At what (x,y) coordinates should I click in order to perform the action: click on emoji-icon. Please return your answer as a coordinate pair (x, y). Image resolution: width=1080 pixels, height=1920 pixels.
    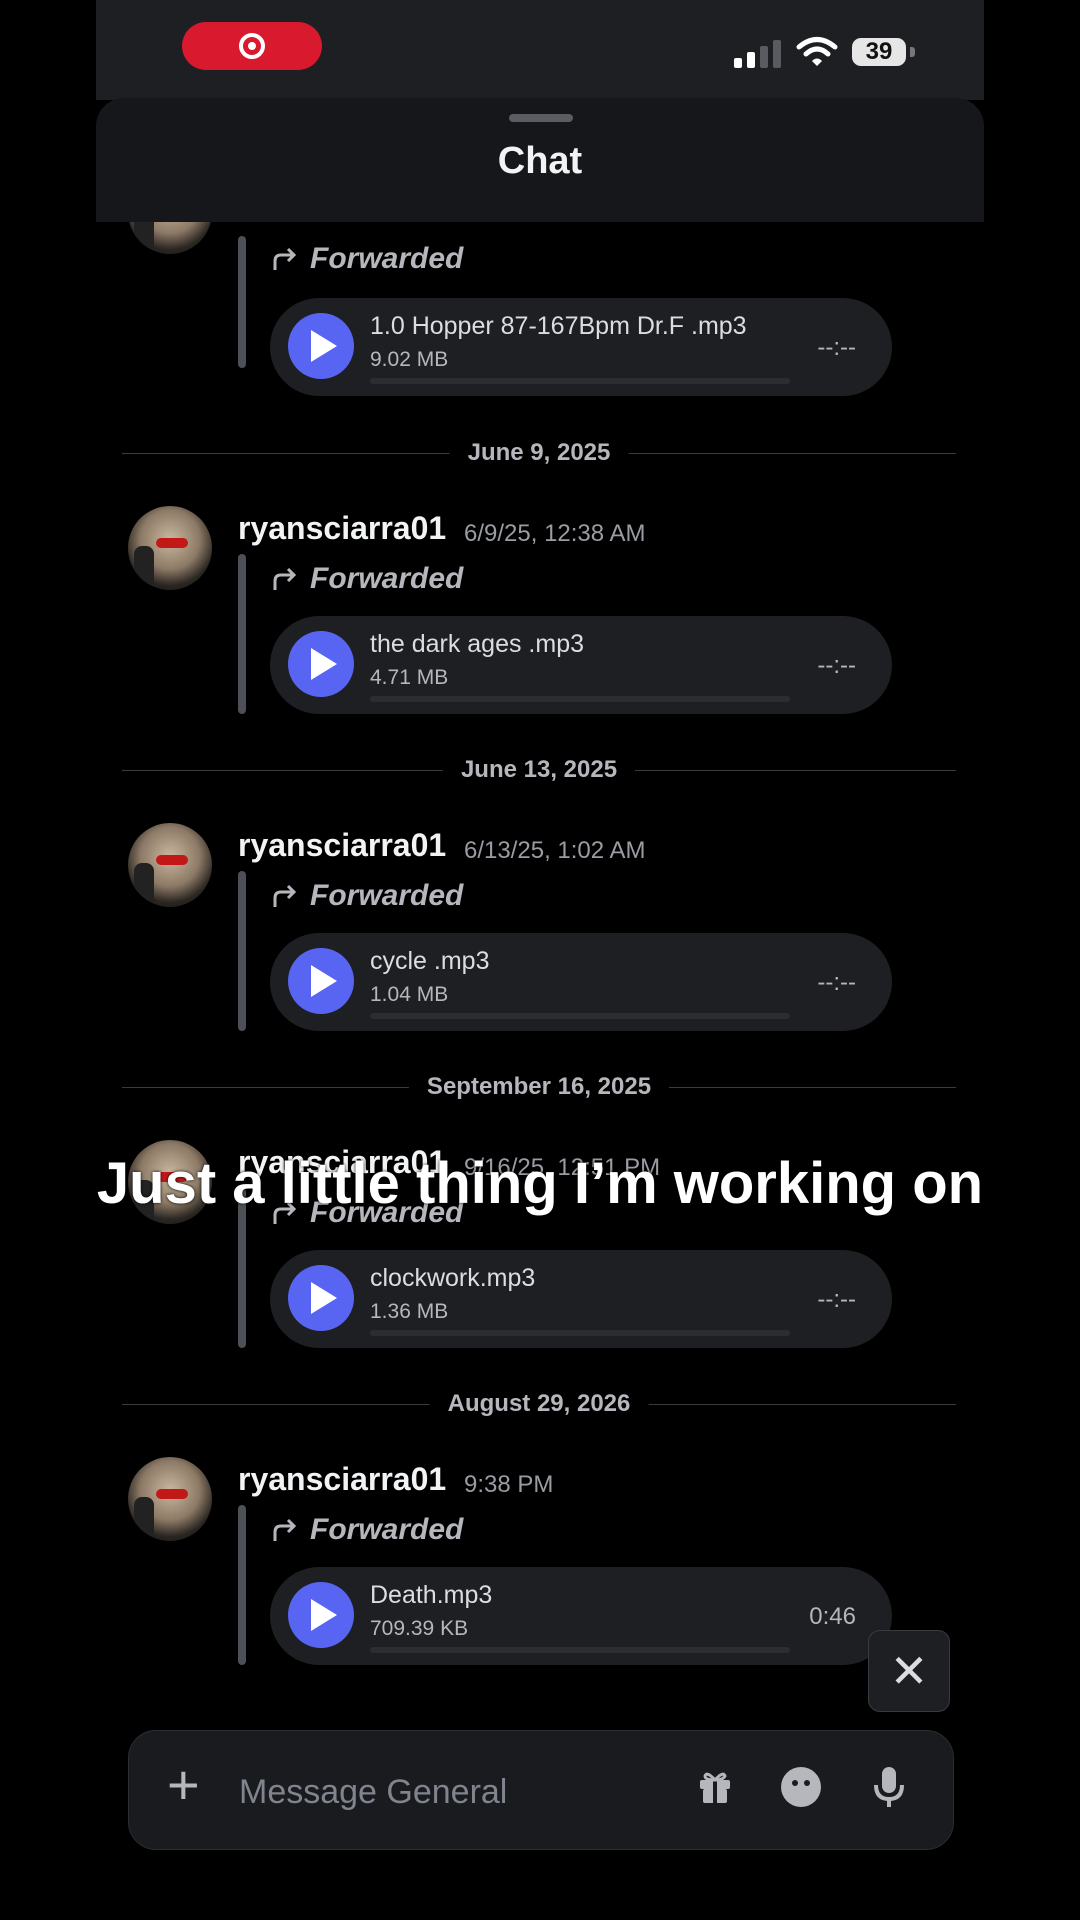
    Looking at the image, I should click on (801, 1787).